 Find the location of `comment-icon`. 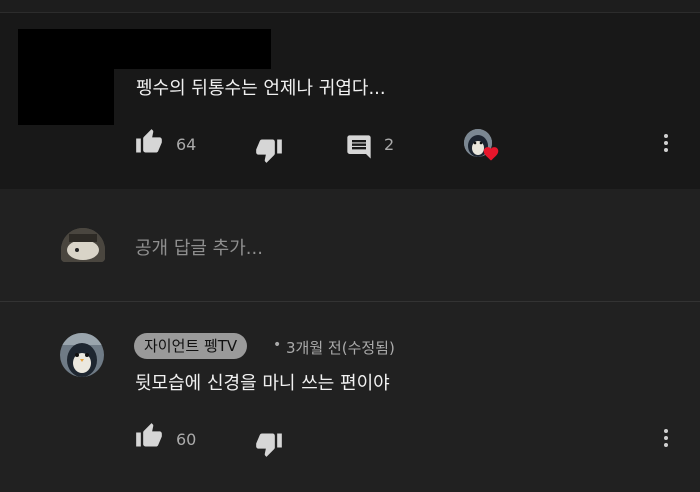

comment-icon is located at coordinates (359, 147).